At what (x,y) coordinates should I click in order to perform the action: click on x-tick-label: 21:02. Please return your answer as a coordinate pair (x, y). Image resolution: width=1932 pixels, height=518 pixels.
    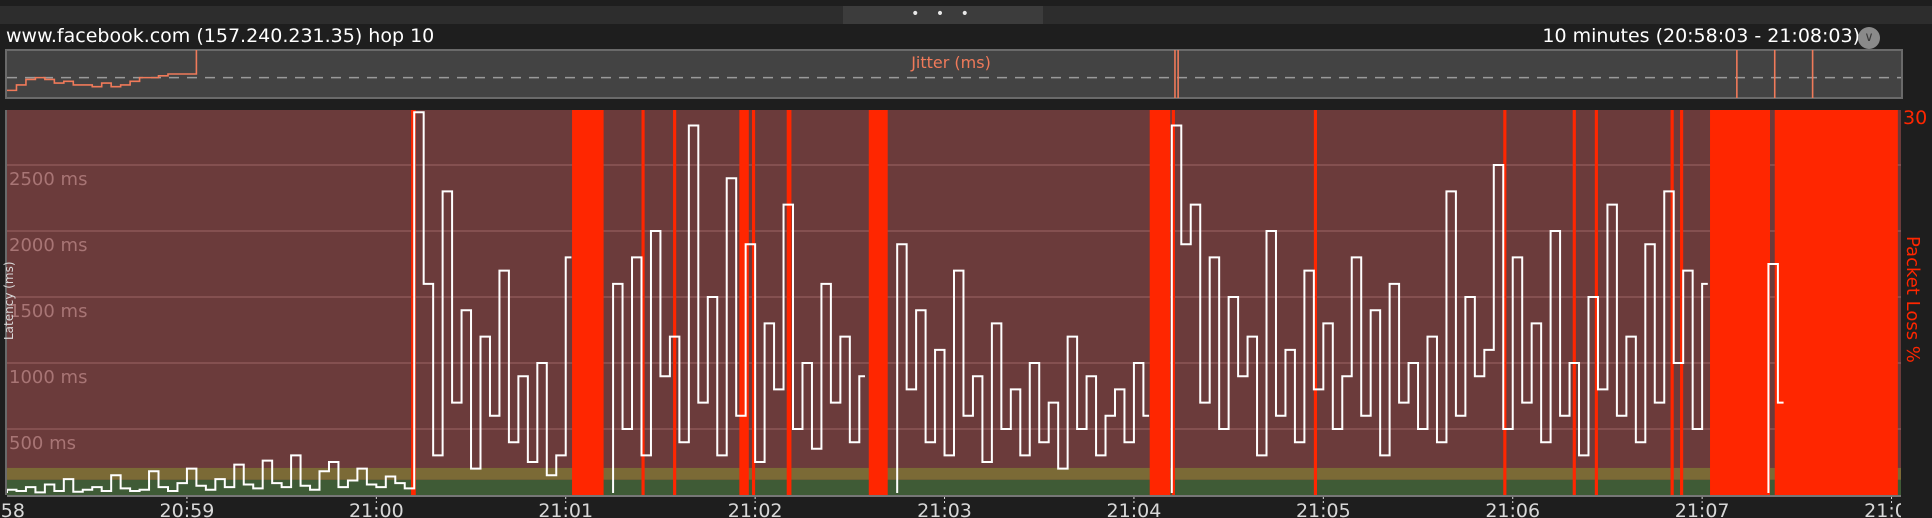
    Looking at the image, I should click on (755, 509).